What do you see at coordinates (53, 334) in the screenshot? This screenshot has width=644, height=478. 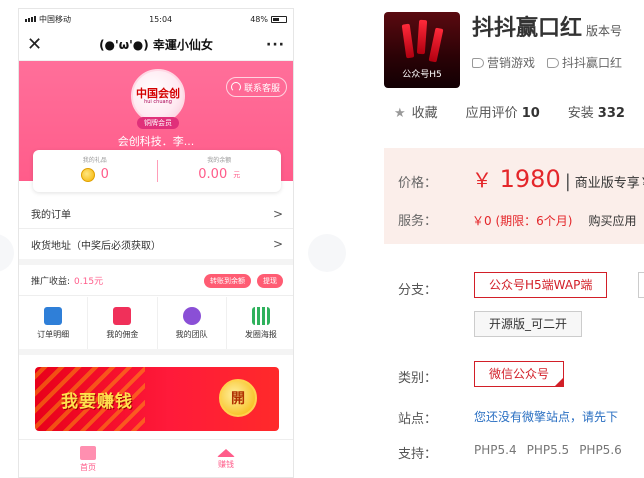 I see `grid-item-label: 订单明细` at bounding box center [53, 334].